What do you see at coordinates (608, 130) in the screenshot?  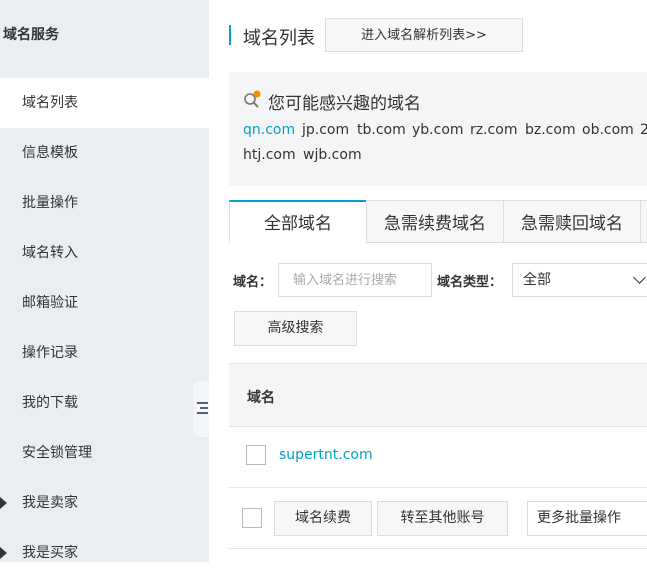 I see `suggested-domain-link: ob.com` at bounding box center [608, 130].